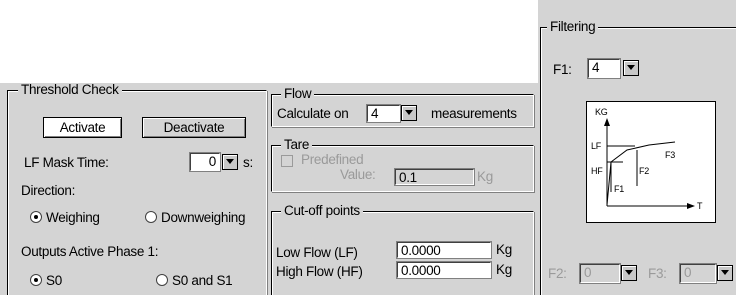 The height and width of the screenshot is (295, 736). I want to click on downweighing-radio, so click(151, 217).